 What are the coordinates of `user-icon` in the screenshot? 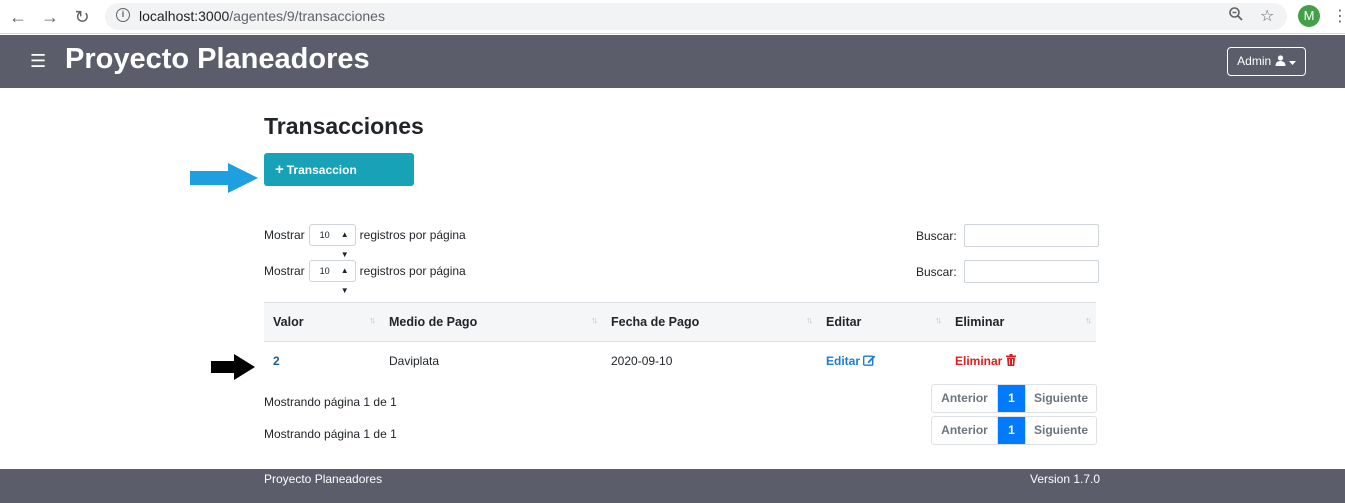 It's located at (1280, 60).